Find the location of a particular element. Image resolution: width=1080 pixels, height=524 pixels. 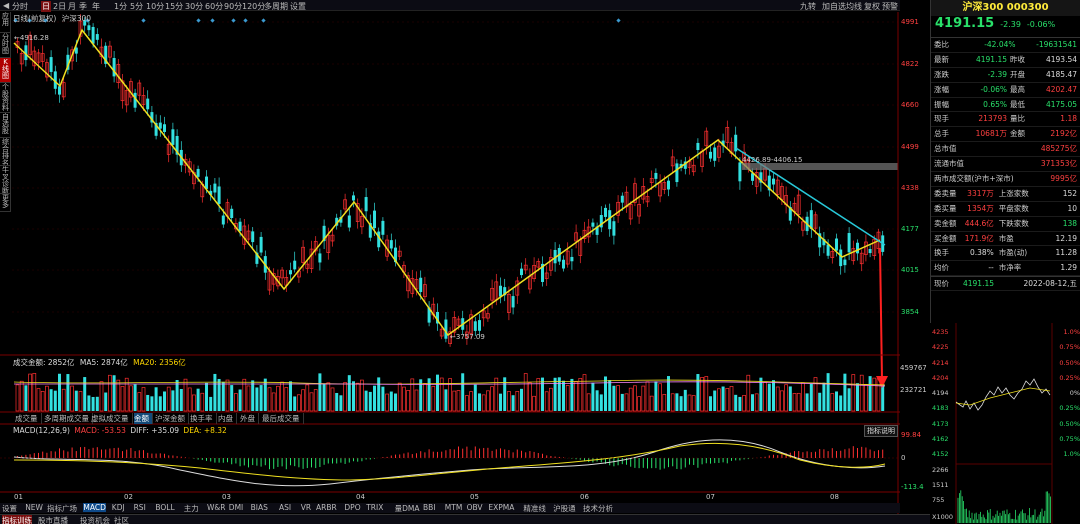

indicator-11: ASI is located at coordinates (285, 507).